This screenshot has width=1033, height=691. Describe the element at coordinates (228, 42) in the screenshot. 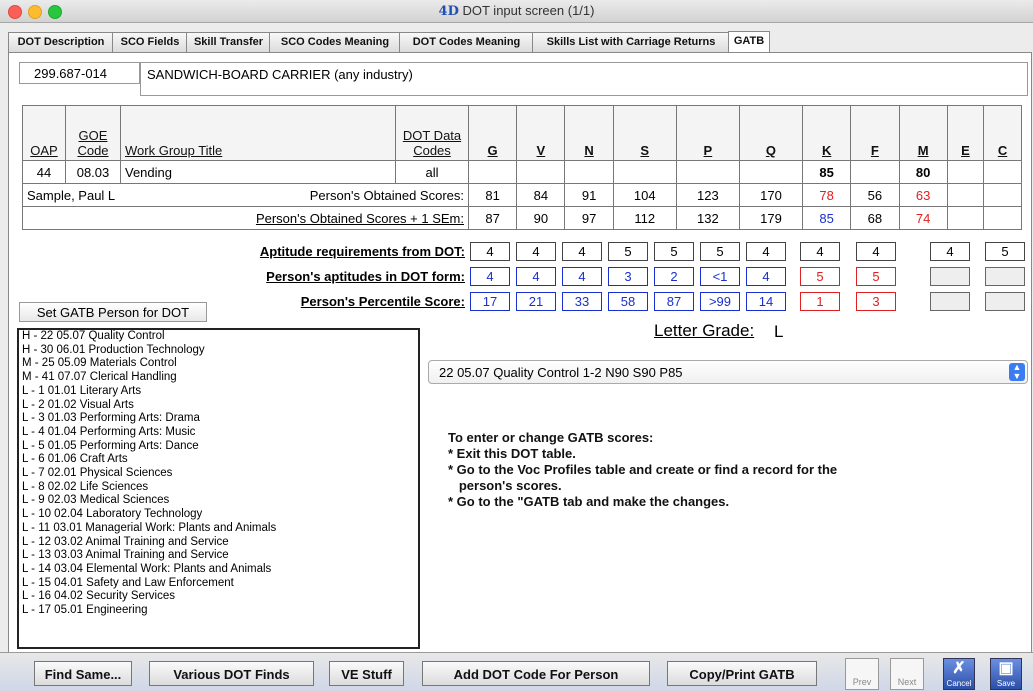

I see `tab-skill-transfer: Skill Transfer` at that location.